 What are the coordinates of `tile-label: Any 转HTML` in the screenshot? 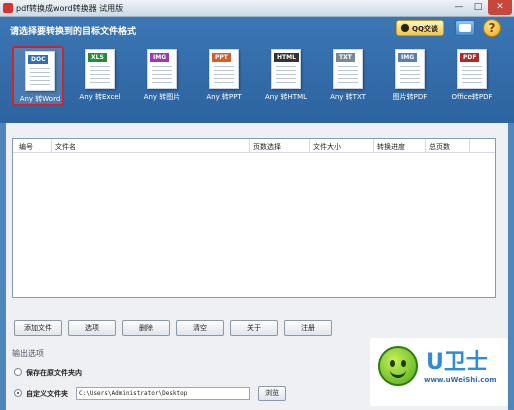 It's located at (286, 97).